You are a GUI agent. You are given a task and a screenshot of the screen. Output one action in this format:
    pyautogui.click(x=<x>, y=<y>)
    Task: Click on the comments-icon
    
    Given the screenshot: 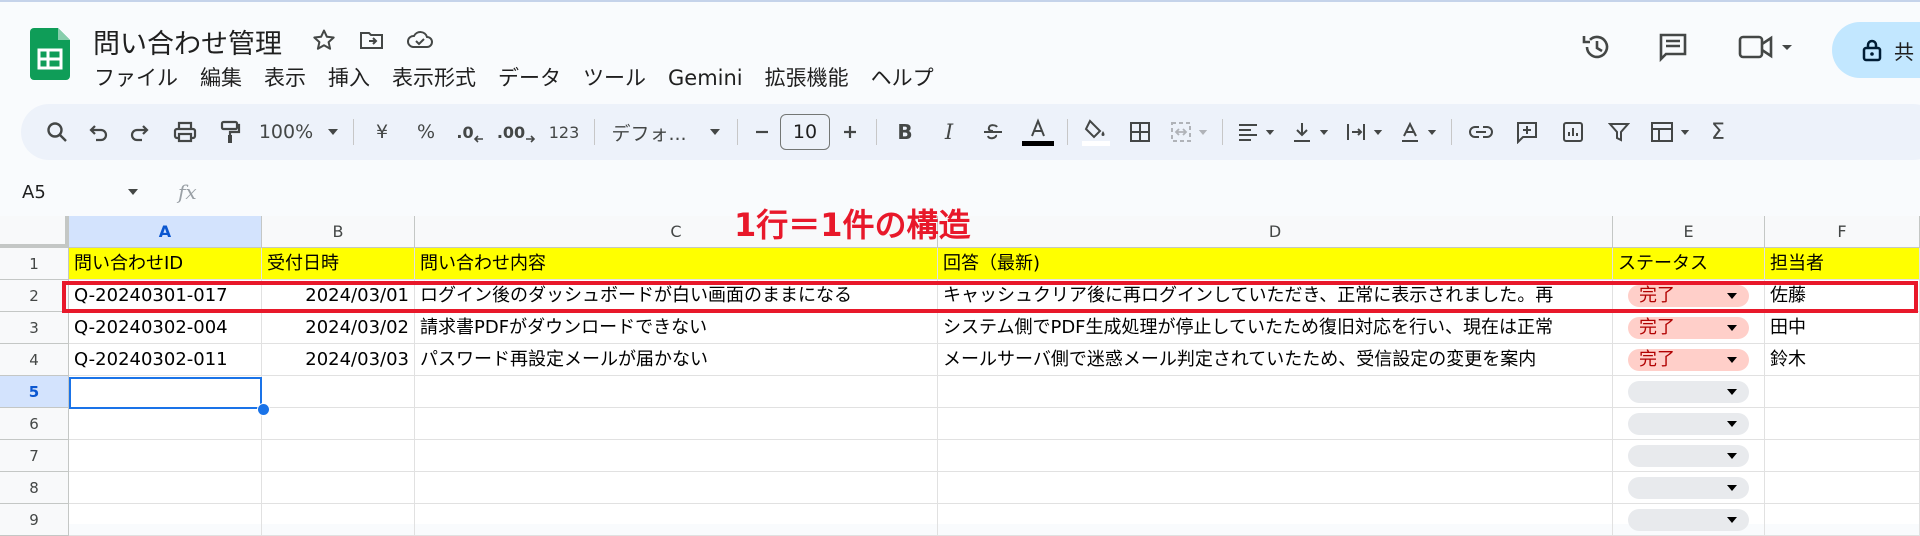 What is the action you would take?
    pyautogui.click(x=1673, y=47)
    